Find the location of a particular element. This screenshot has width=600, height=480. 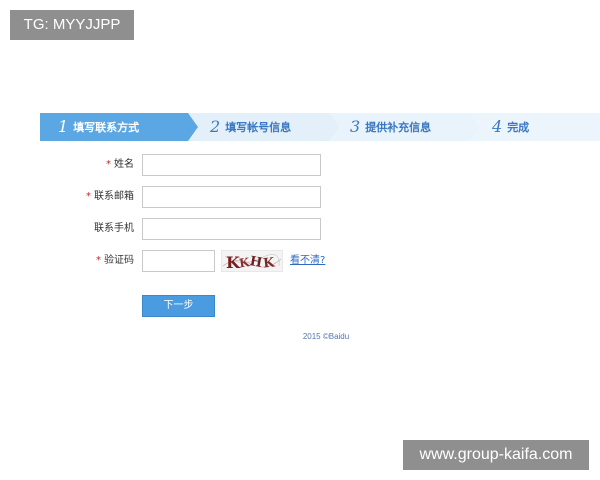

email-input is located at coordinates (231, 197).